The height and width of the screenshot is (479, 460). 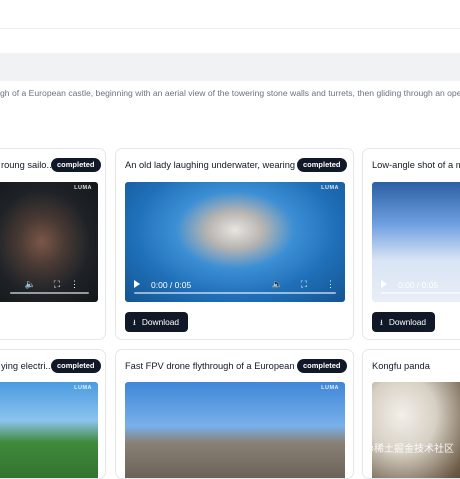 What do you see at coordinates (416, 165) in the screenshot?
I see `card-title: Low-angle shot of a m` at bounding box center [416, 165].